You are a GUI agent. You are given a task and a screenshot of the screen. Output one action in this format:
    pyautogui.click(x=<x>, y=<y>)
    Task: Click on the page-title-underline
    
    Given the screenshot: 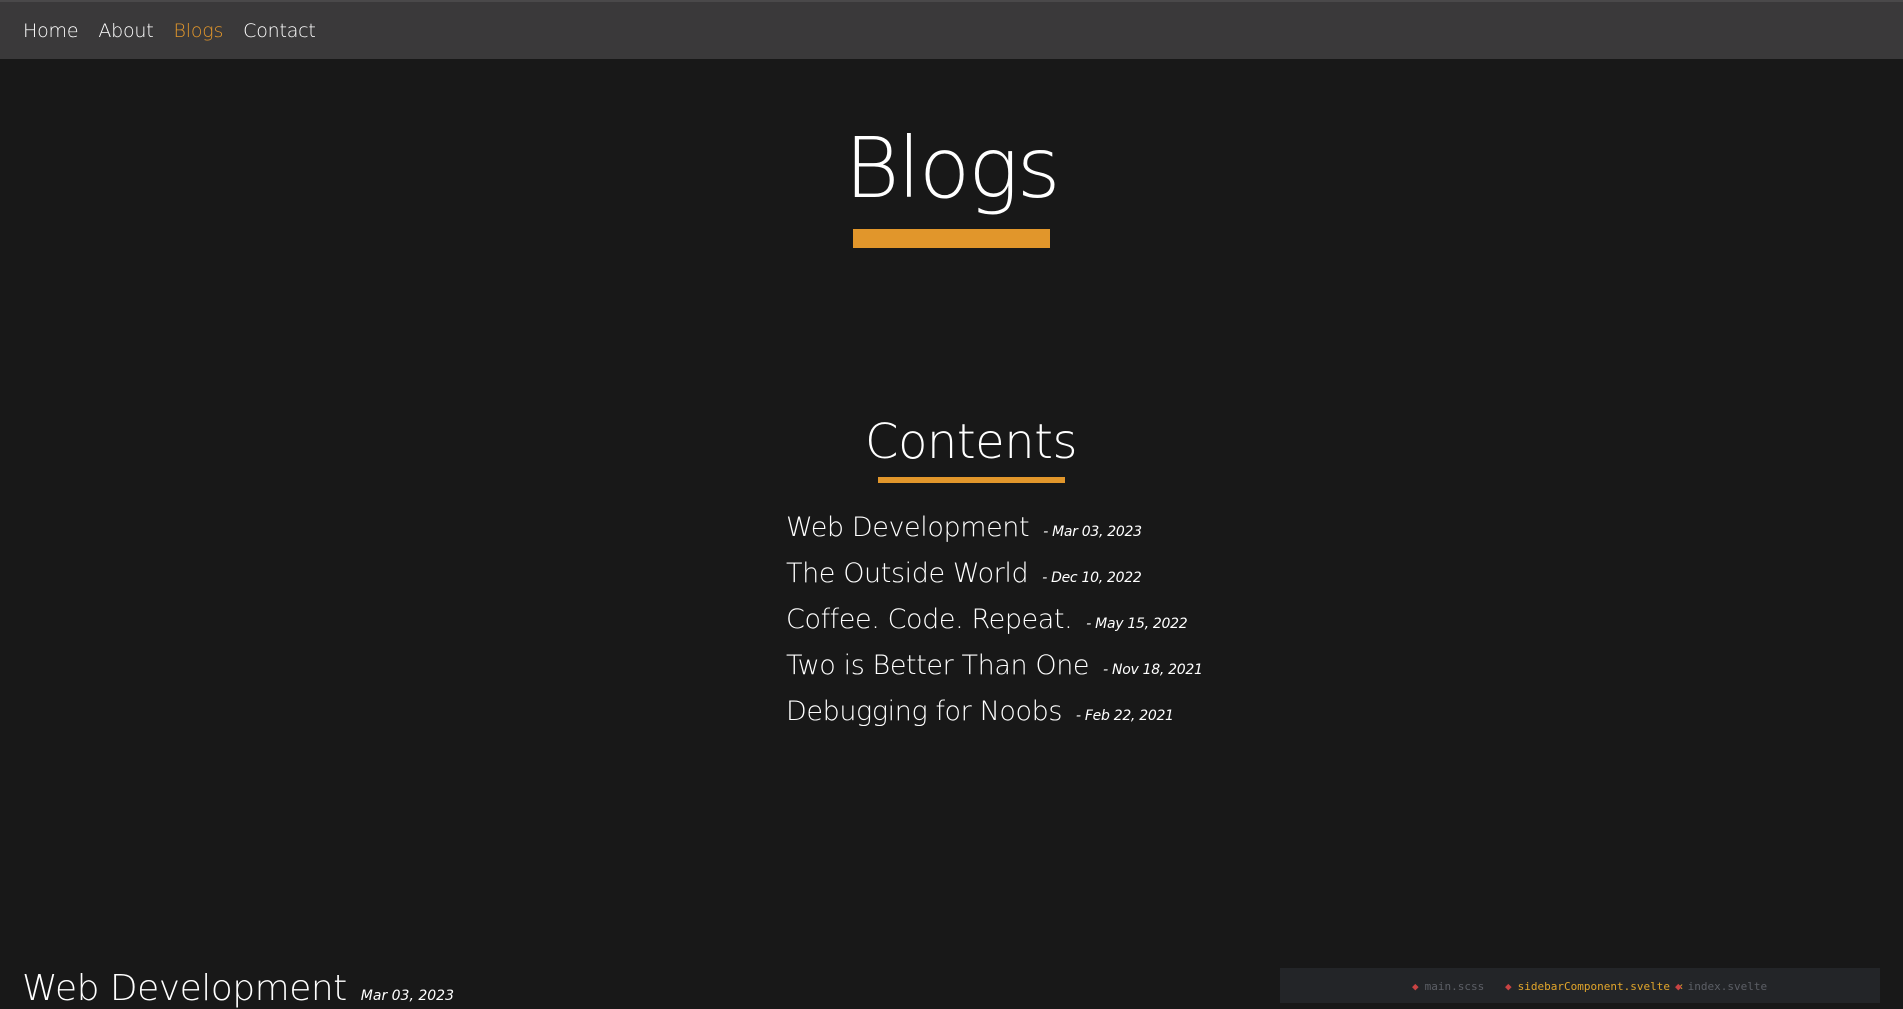 What is the action you would take?
    pyautogui.click(x=951, y=238)
    